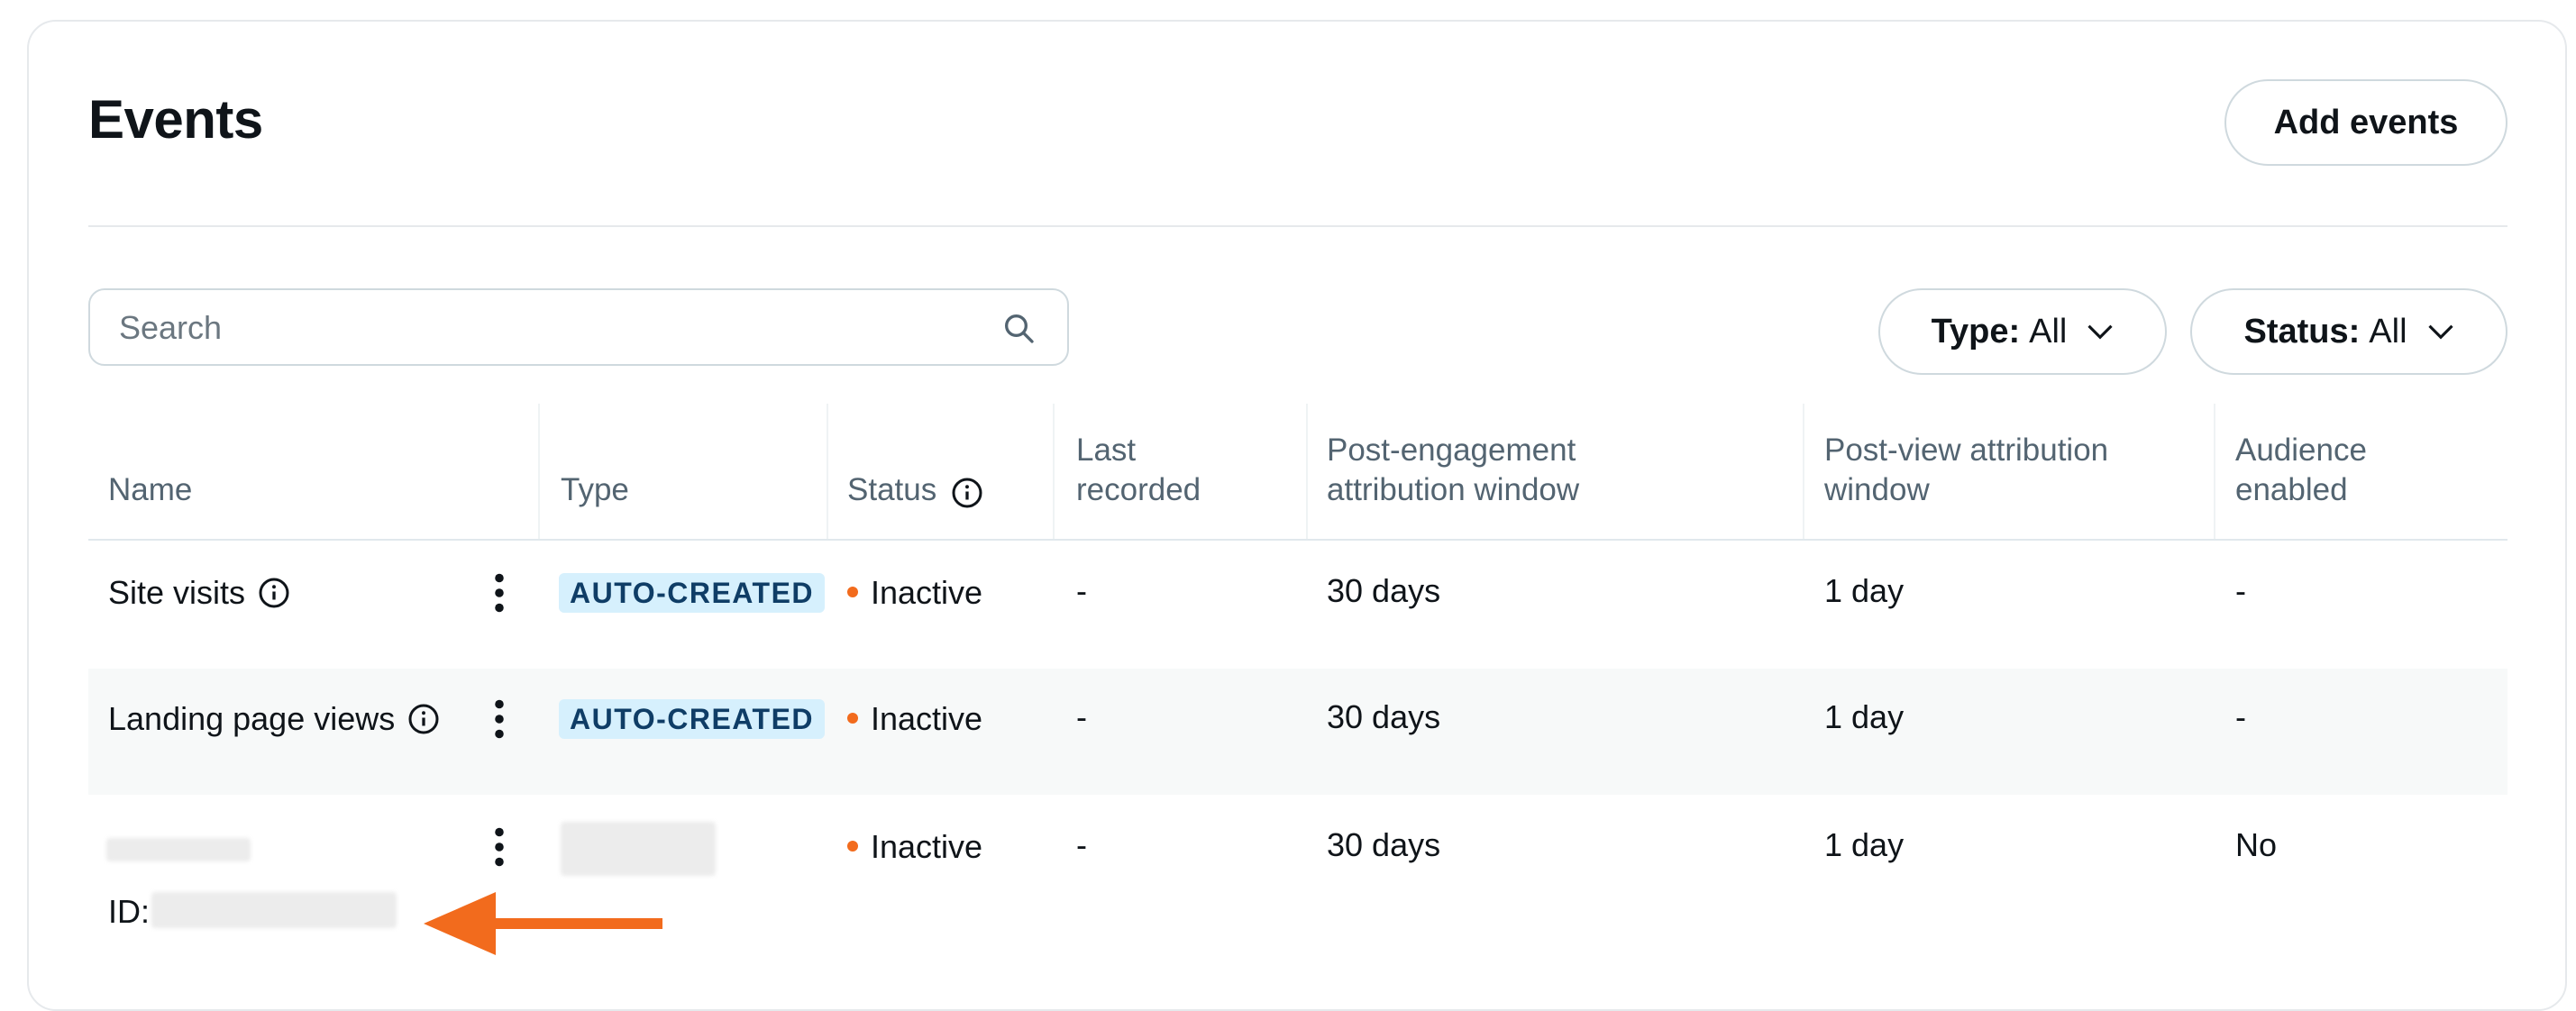  Describe the element at coordinates (2291, 489) in the screenshot. I see `column-header-line: enabled` at that location.